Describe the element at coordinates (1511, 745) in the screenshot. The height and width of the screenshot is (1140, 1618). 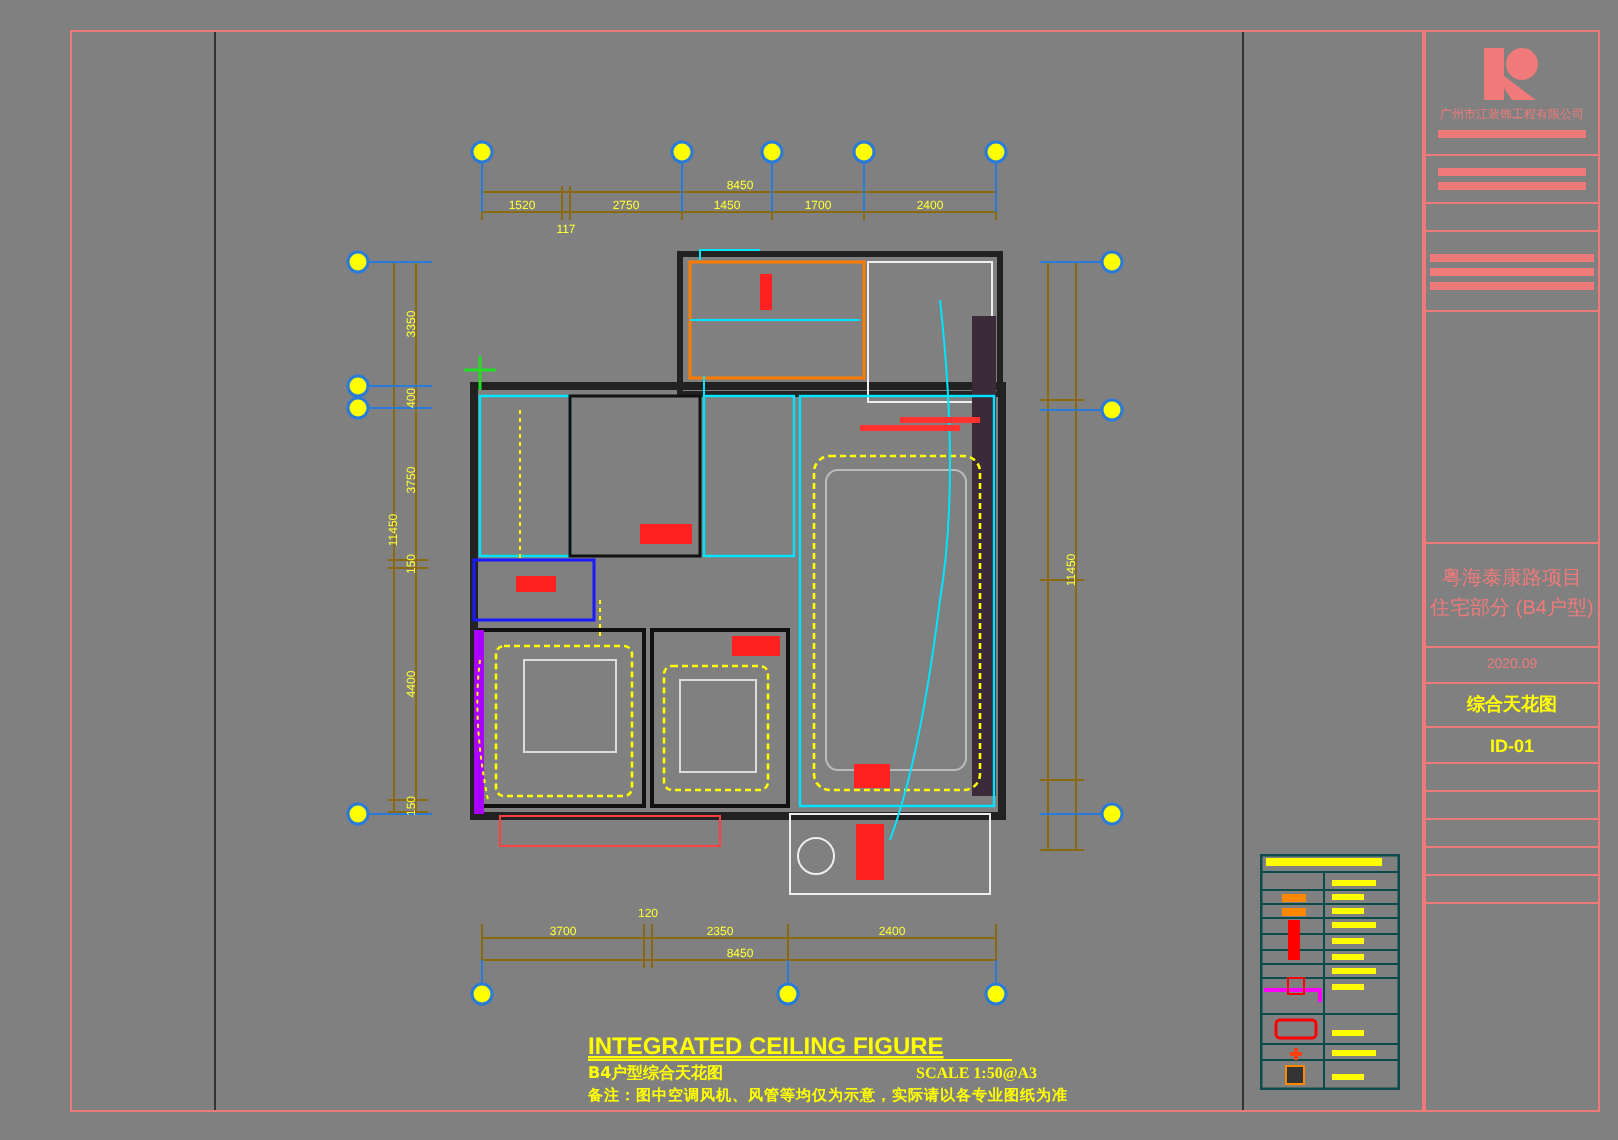
I see `sheet-number: ID-01` at that location.